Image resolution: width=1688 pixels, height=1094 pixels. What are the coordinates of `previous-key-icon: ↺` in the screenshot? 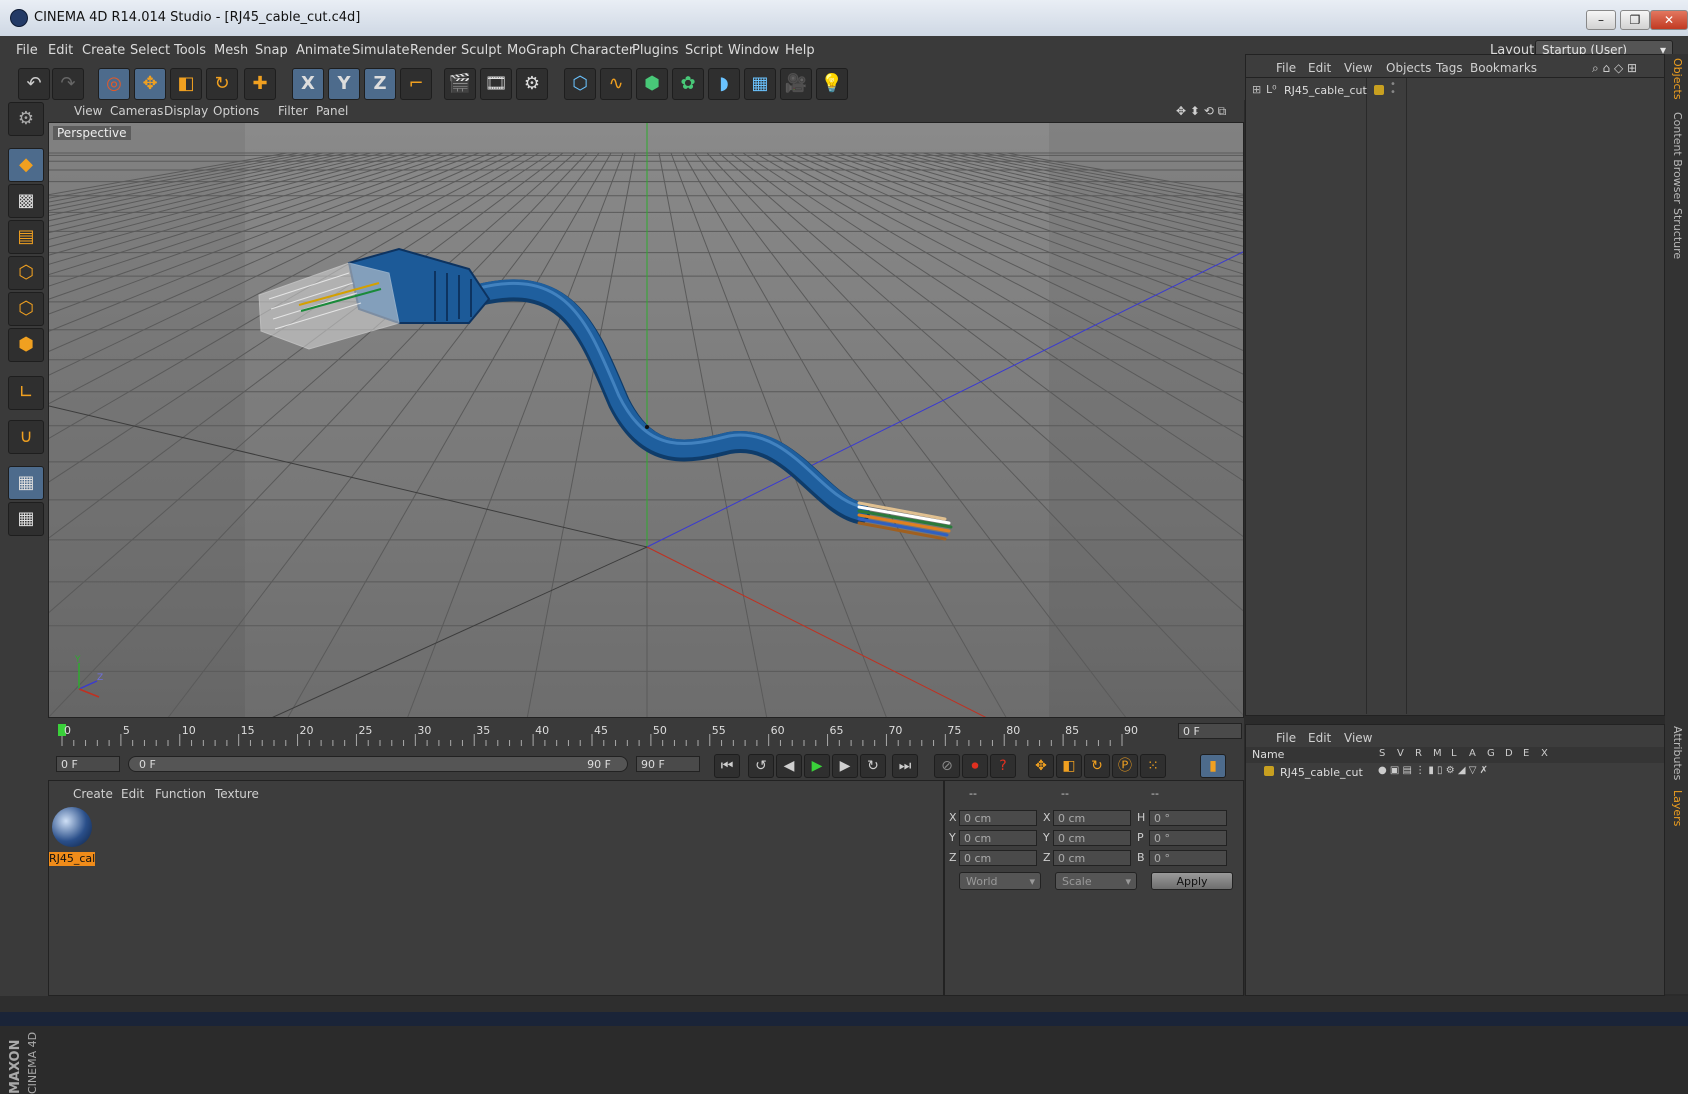 It's located at (761, 766).